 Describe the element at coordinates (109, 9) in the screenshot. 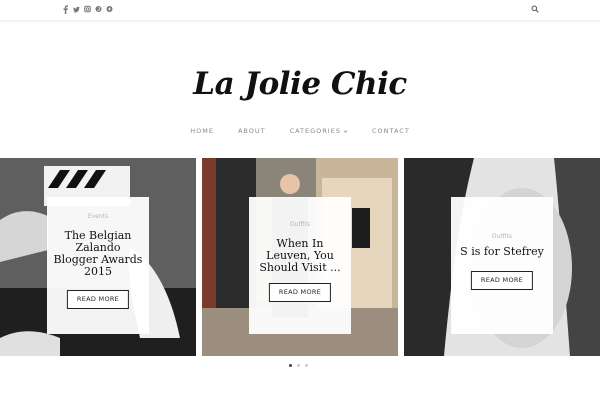

I see `bloglovin-icon` at that location.